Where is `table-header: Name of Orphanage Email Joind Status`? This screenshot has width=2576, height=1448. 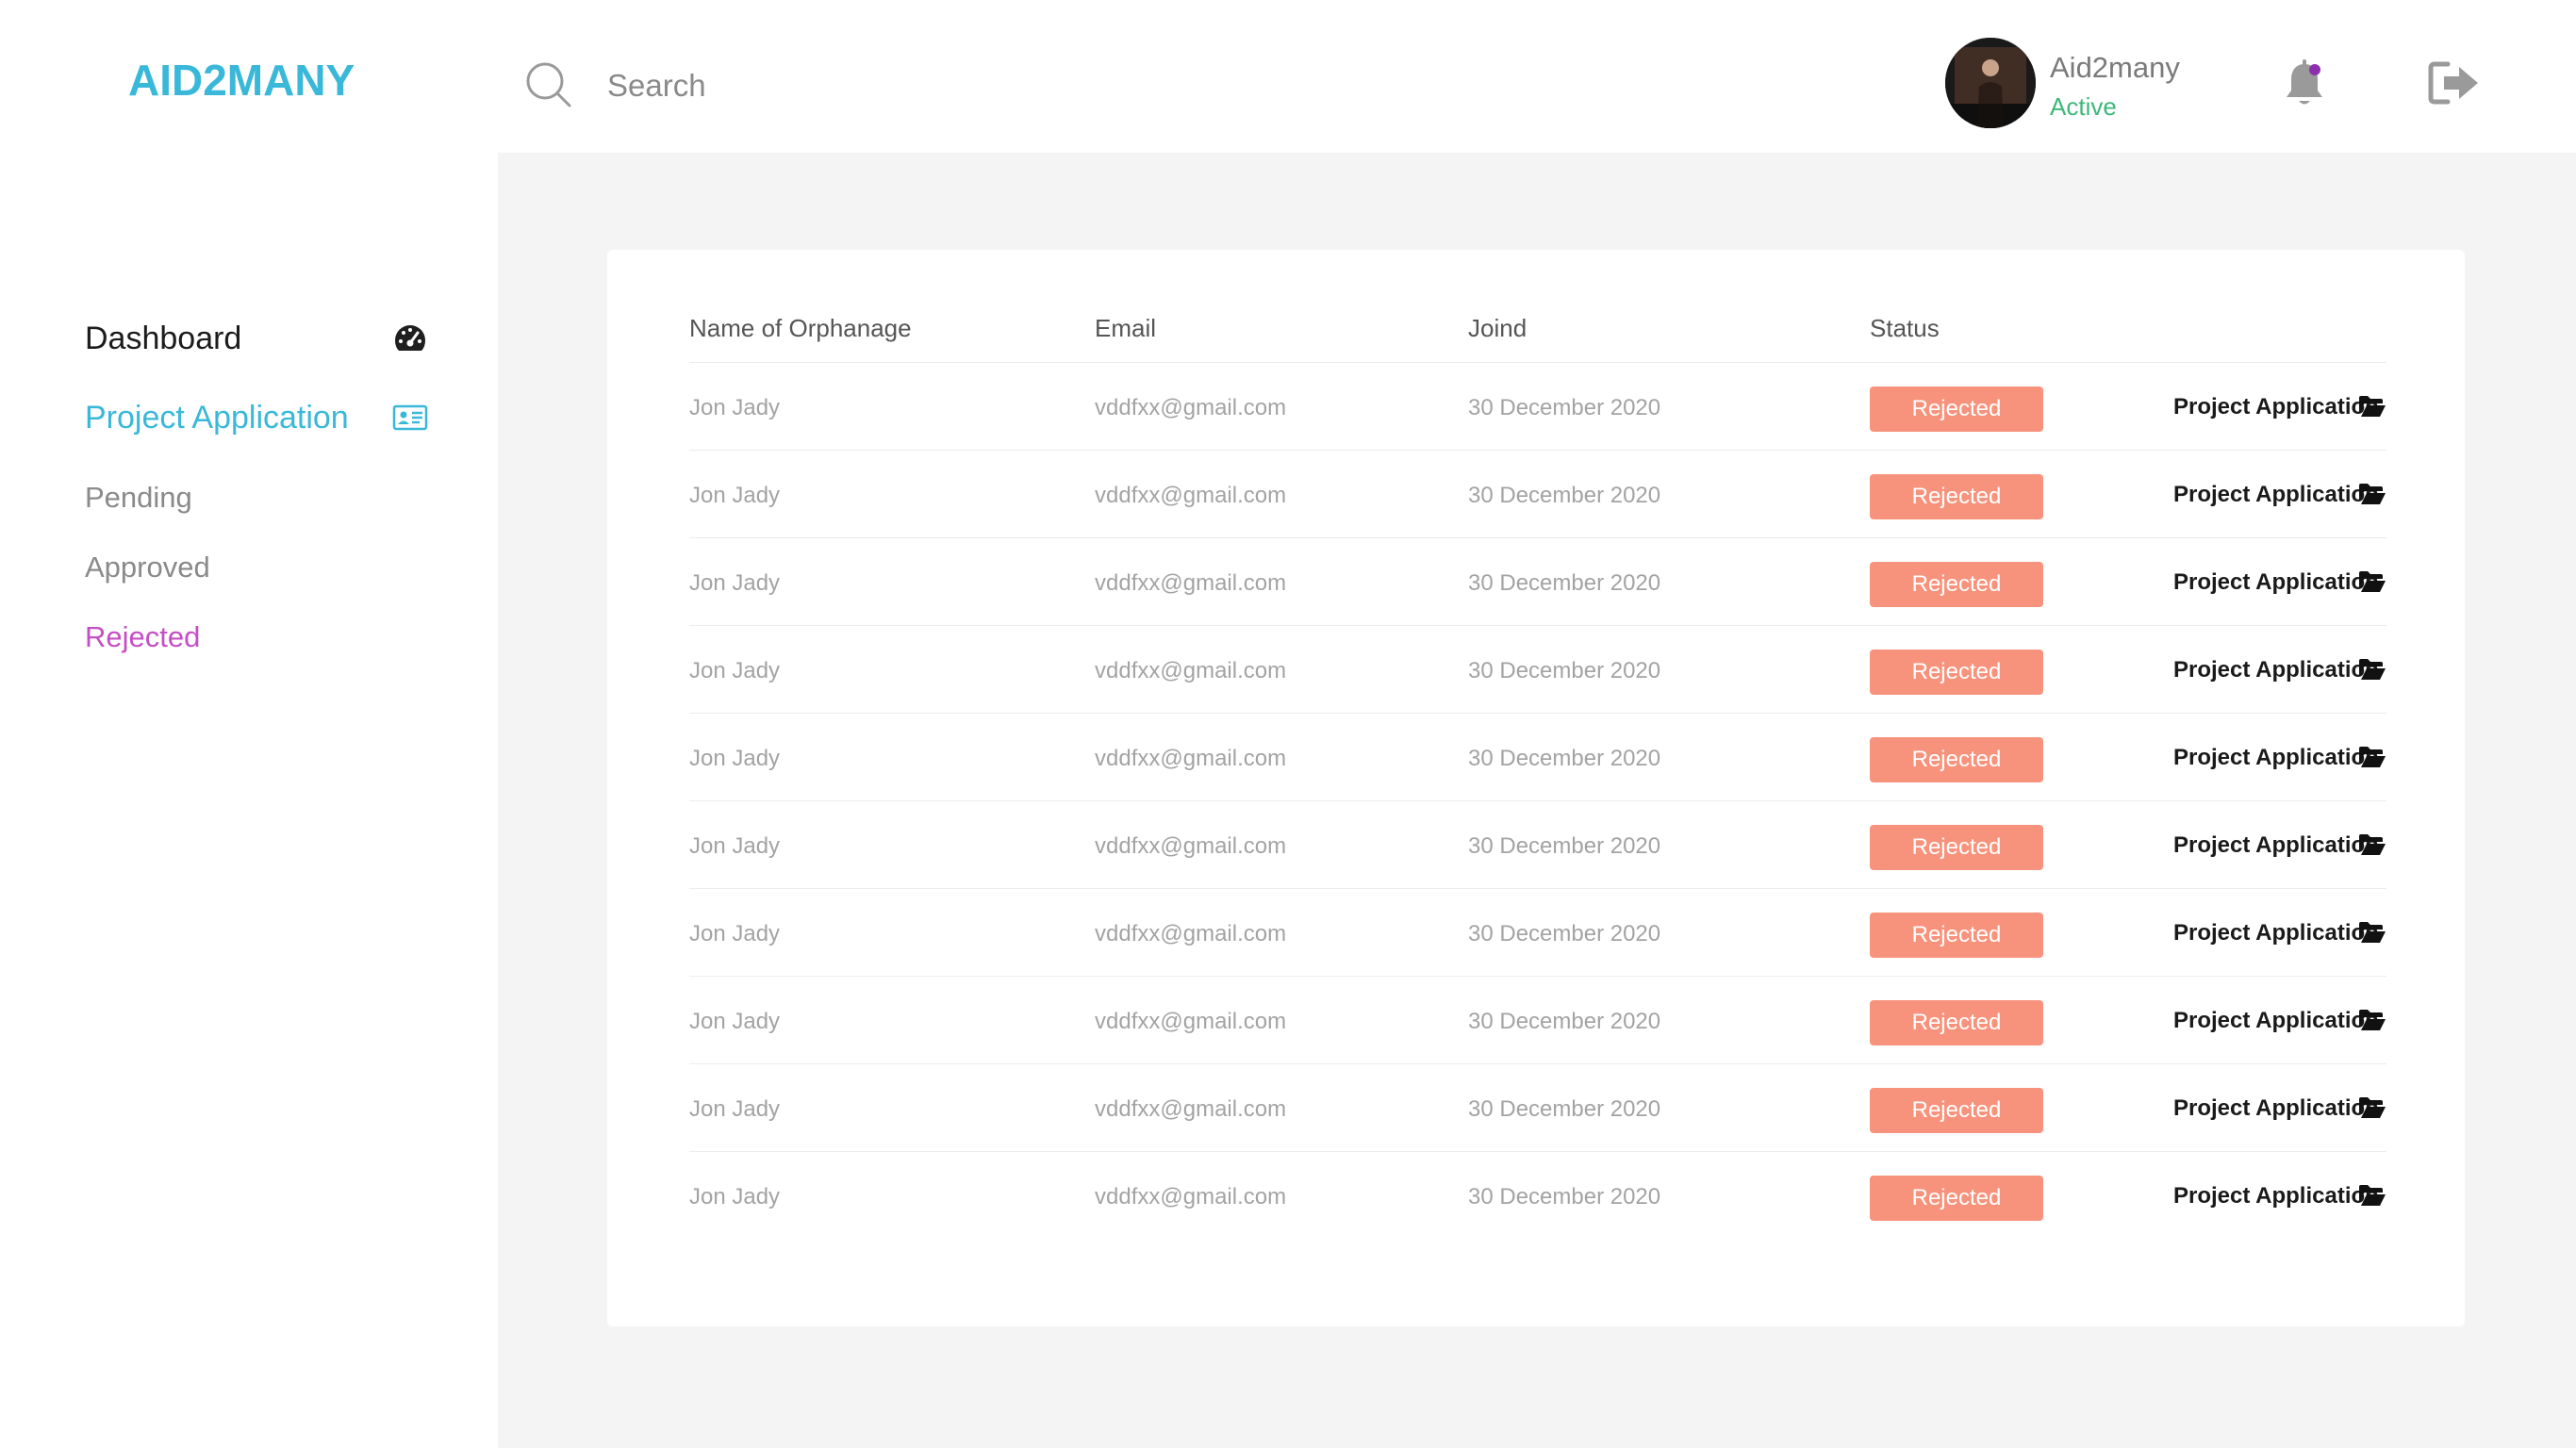 table-header: Name of Orphanage Email Joind Status is located at coordinates (1537, 334).